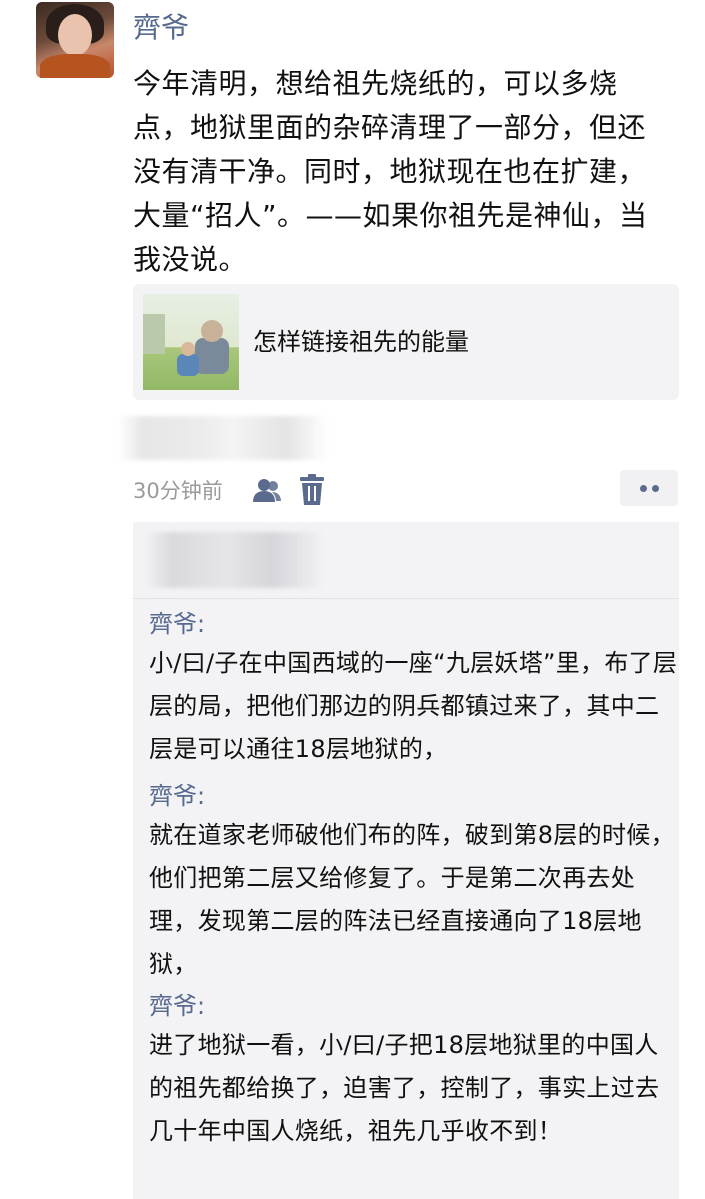  I want to click on post-timestamp: 30分钟前, so click(178, 491).